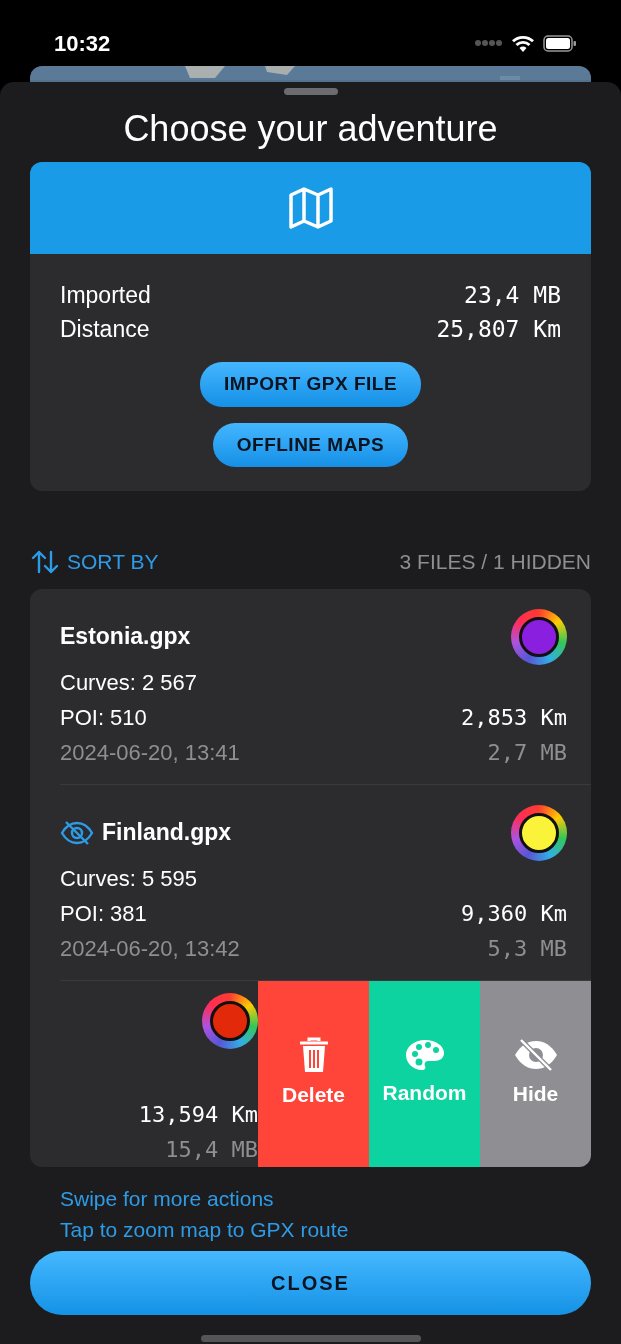 Image resolution: width=621 pixels, height=1344 pixels. What do you see at coordinates (45, 561) in the screenshot?
I see `sort-icon` at bounding box center [45, 561].